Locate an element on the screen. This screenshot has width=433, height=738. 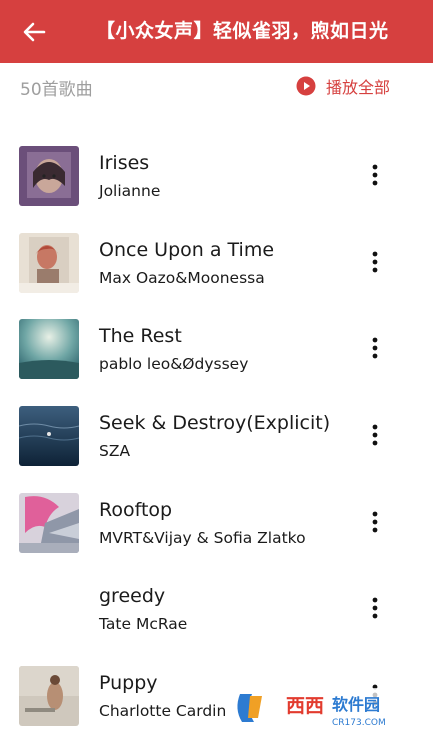
song-row: Once Upon a Time Max Oazo&Moonessa is located at coordinates (216, 249).